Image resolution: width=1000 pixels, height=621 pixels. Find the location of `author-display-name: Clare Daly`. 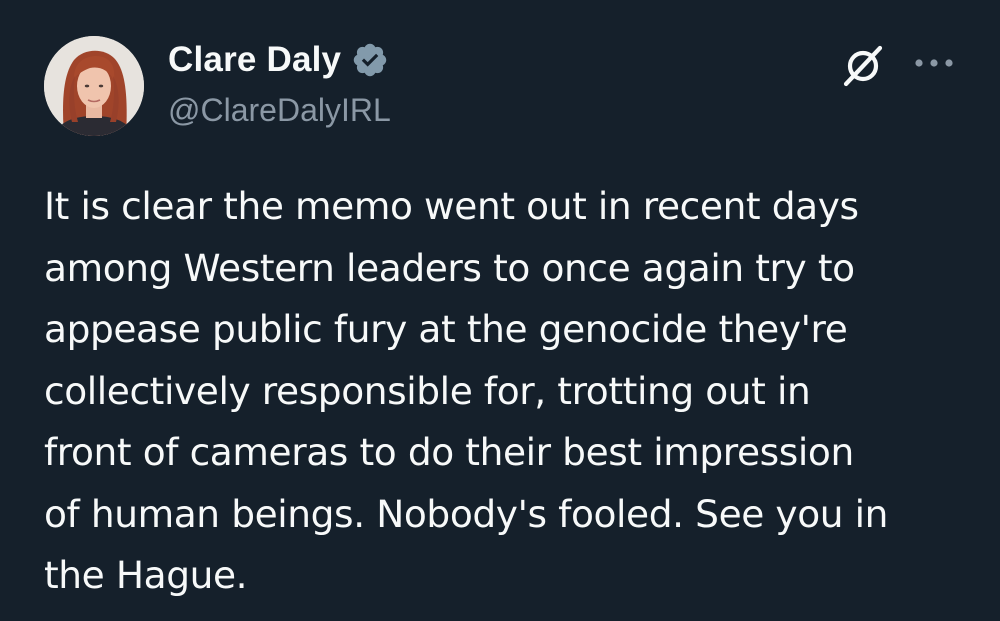

author-display-name: Clare Daly is located at coordinates (254, 60).